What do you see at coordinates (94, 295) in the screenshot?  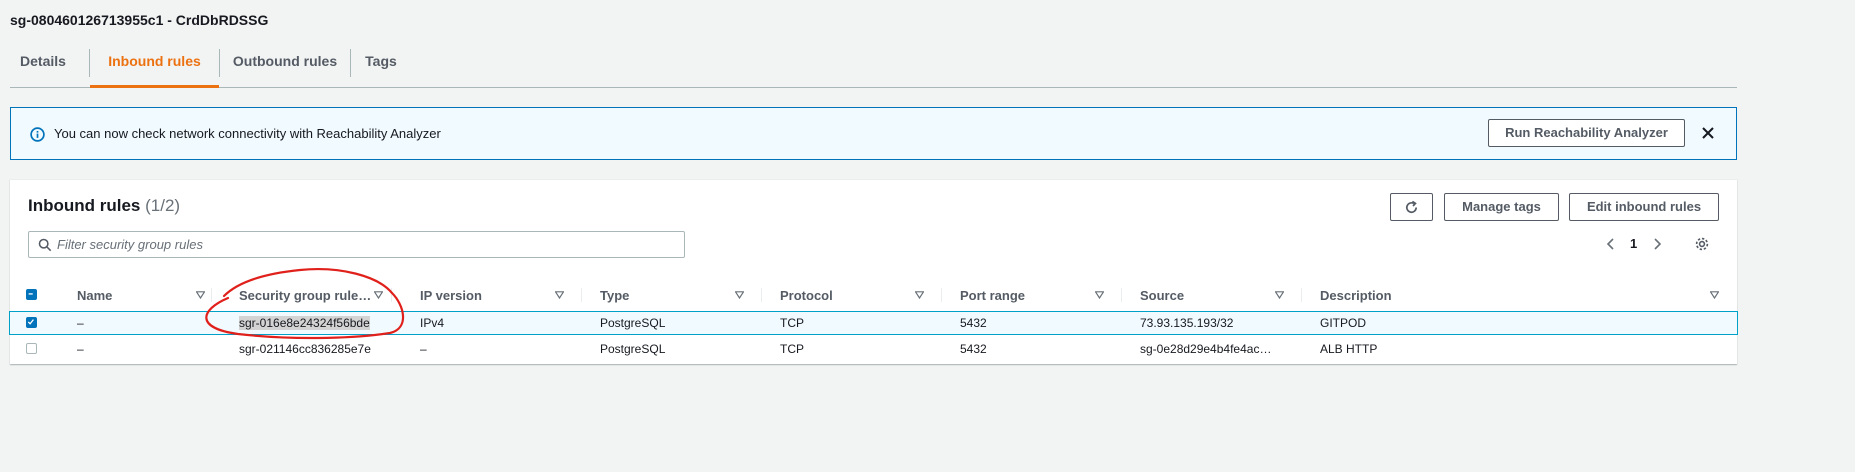 I see `column-header-name: Name` at bounding box center [94, 295].